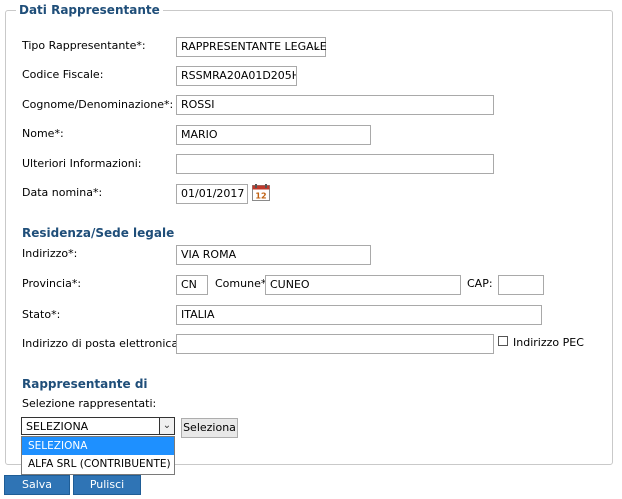  What do you see at coordinates (82, 163) in the screenshot?
I see `ulteriori-label: Ulteriori Informazioni:` at bounding box center [82, 163].